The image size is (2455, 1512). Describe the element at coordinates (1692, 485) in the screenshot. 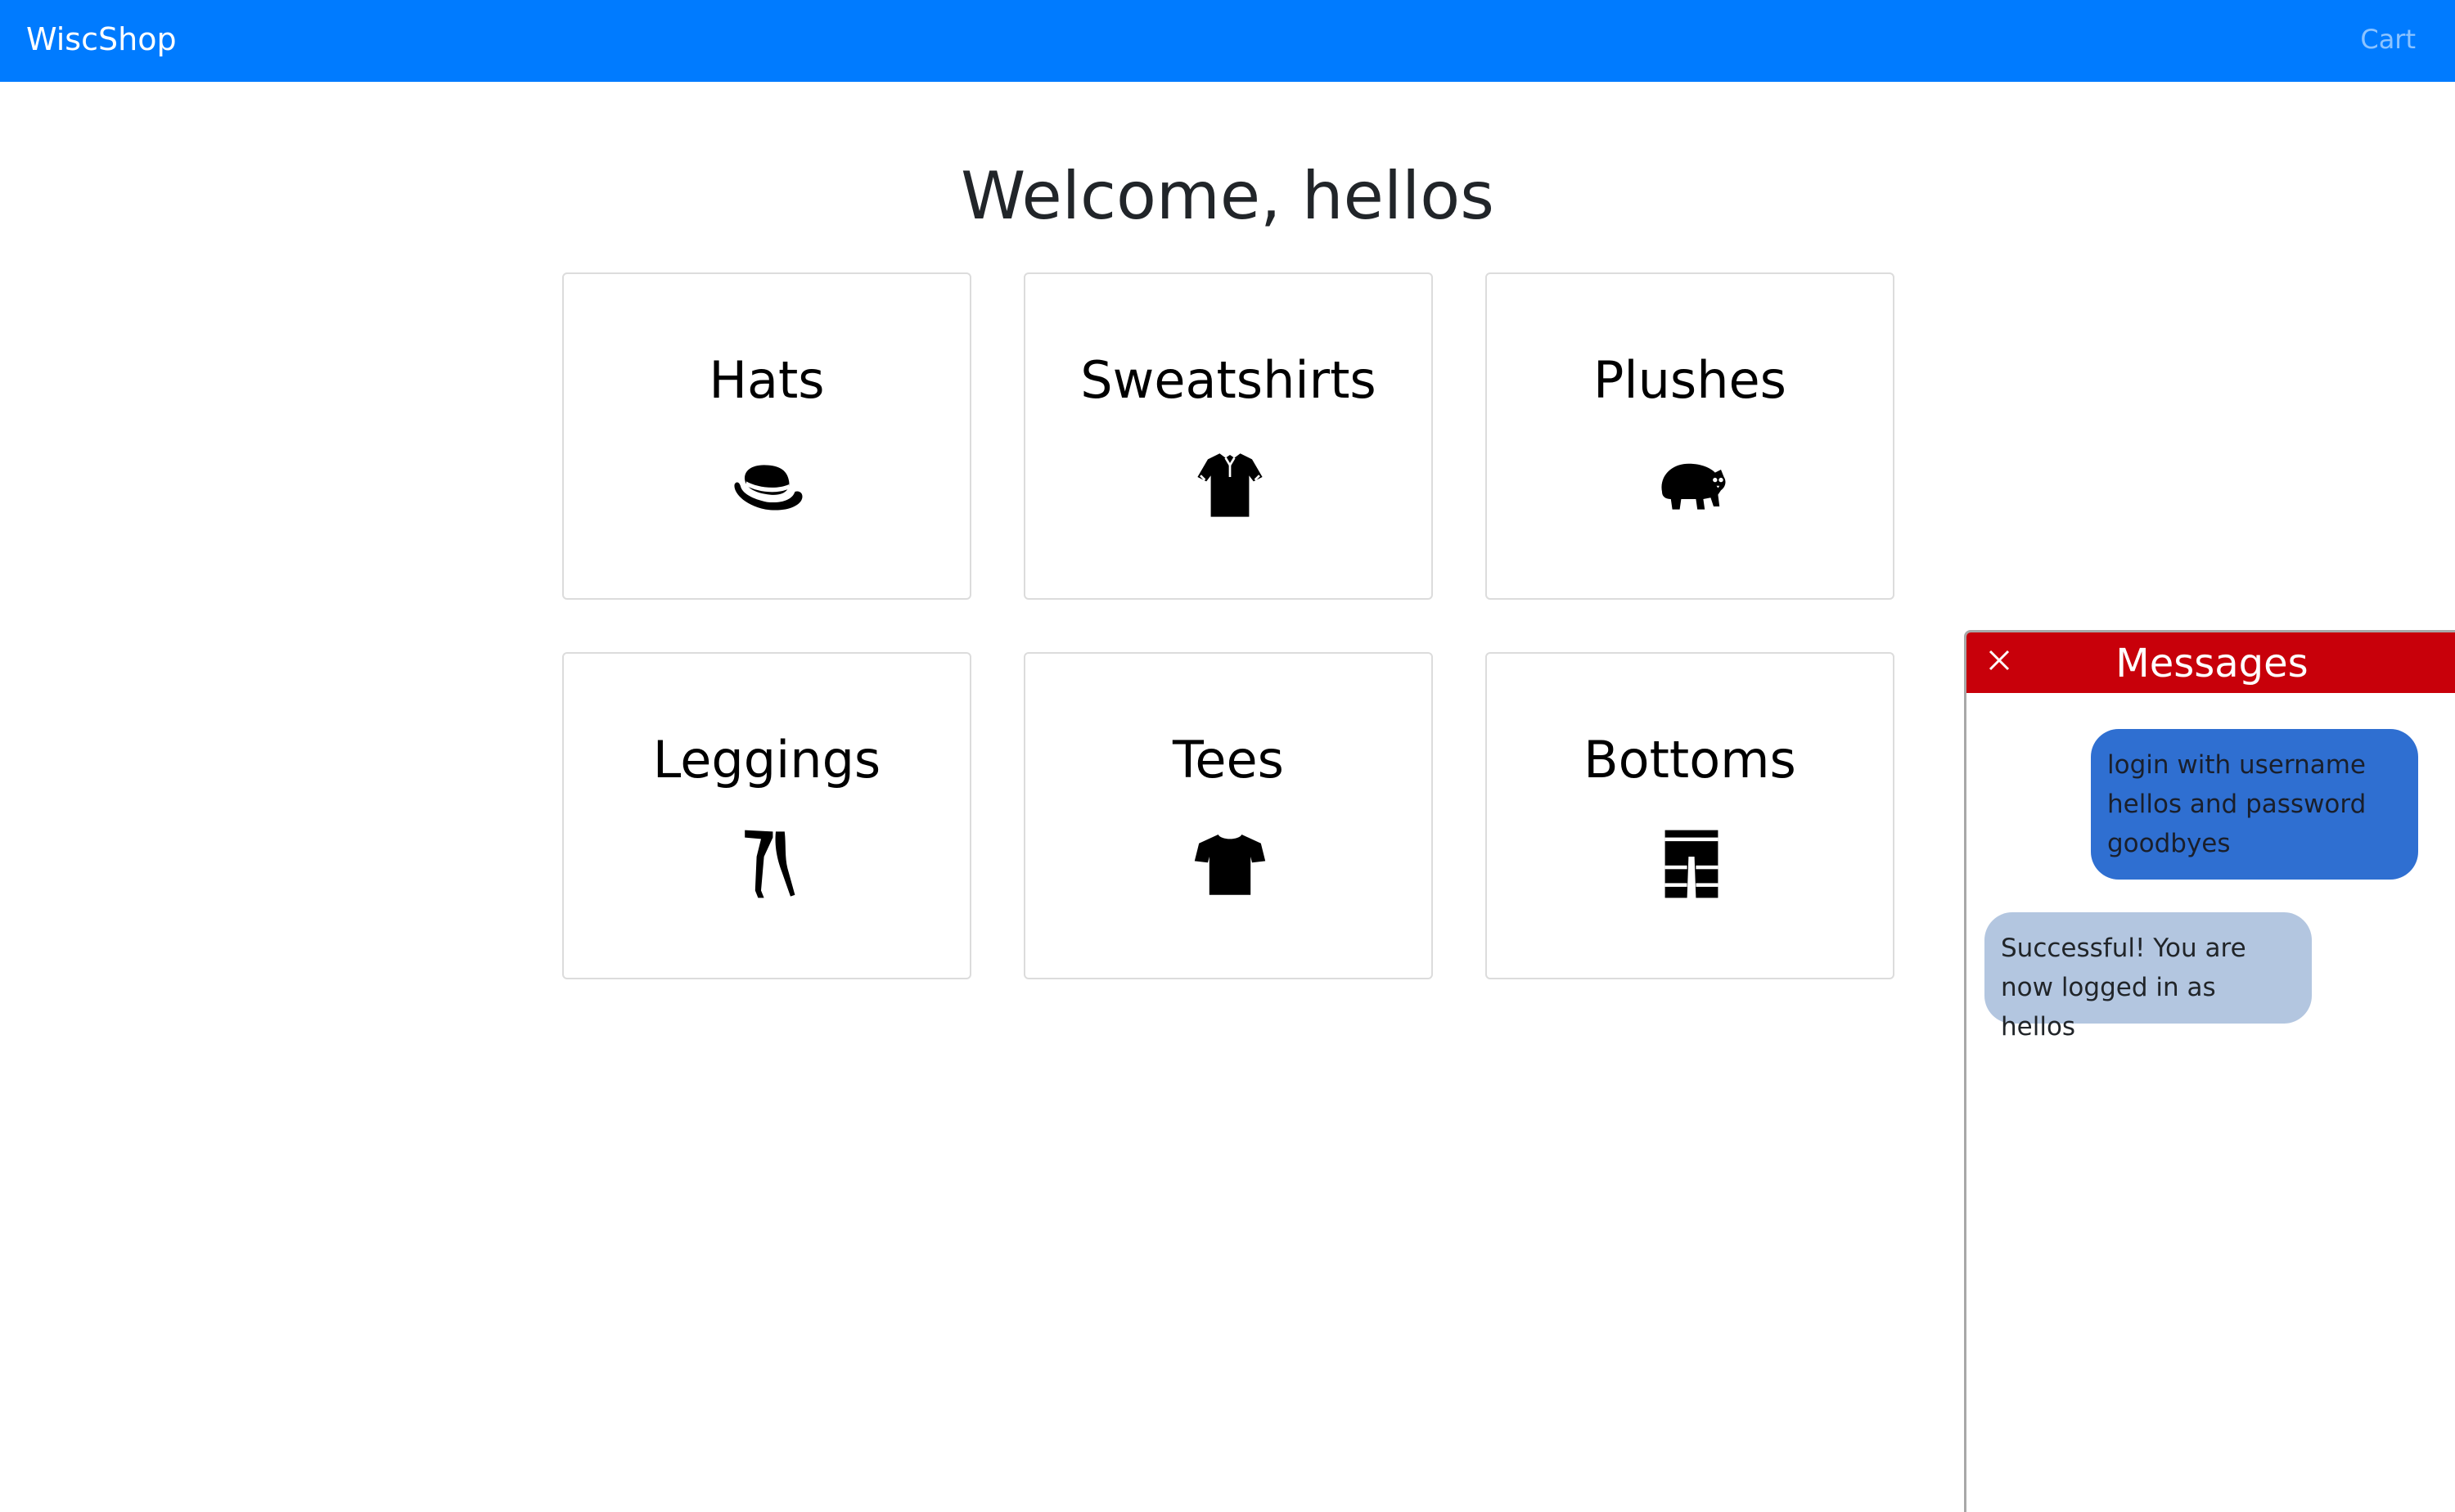

I see `bear-icon` at that location.